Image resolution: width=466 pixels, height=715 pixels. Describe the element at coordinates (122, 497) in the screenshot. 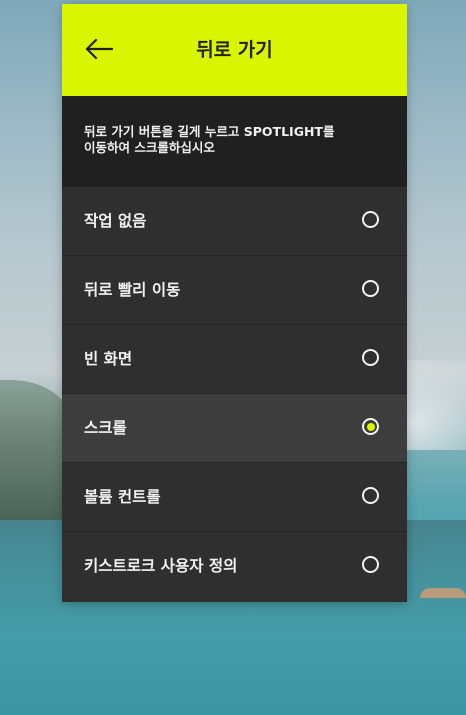

I see `option-label: 볼륨 컨트롤` at that location.